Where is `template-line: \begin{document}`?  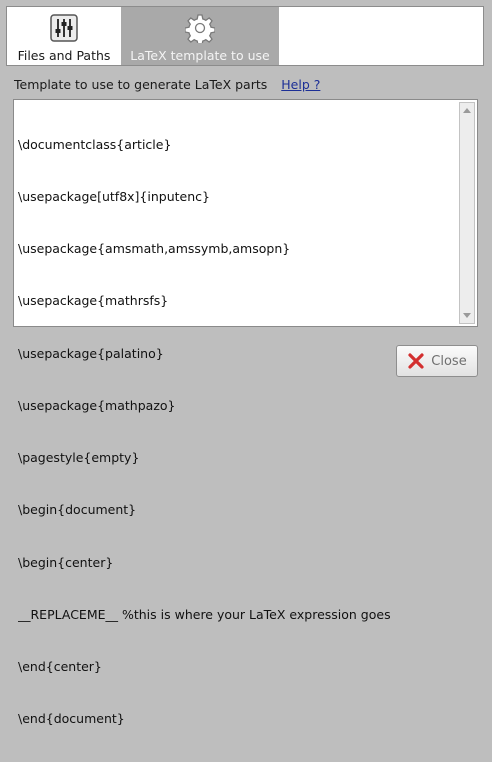
template-line: \begin{document} is located at coordinates (77, 510).